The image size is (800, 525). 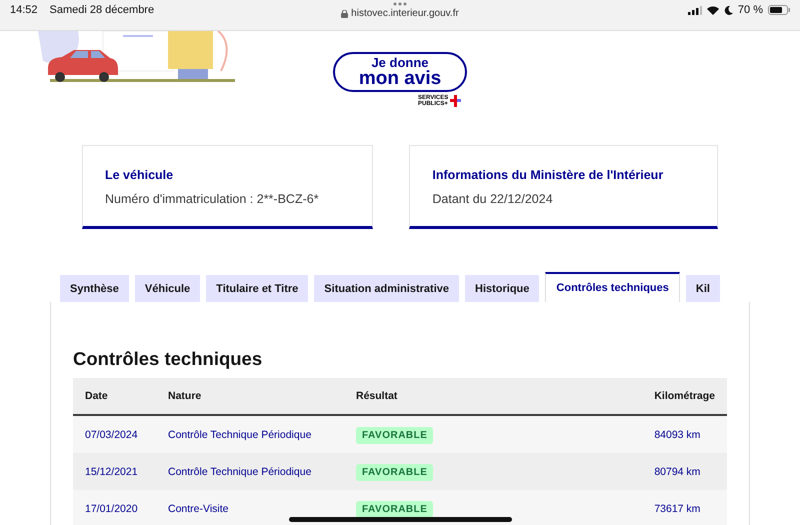 I want to click on card-title: Le véhicule, so click(x=139, y=175).